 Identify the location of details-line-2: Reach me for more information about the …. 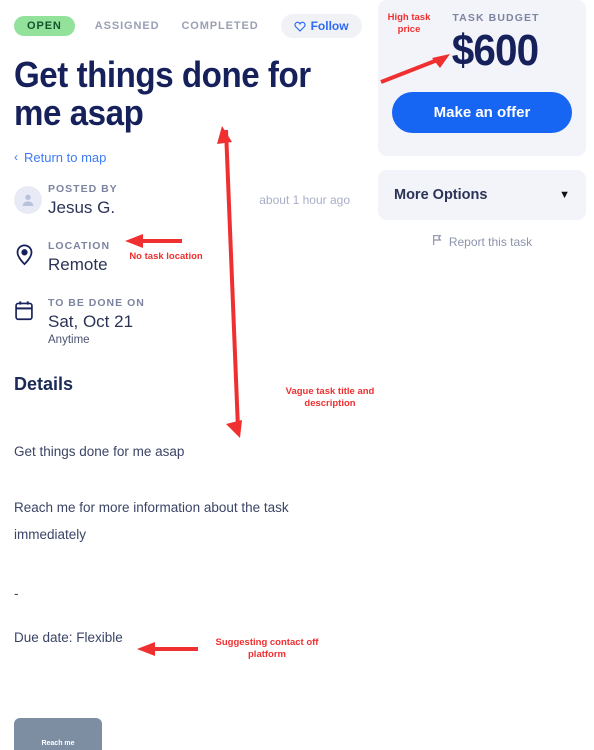
(151, 521).